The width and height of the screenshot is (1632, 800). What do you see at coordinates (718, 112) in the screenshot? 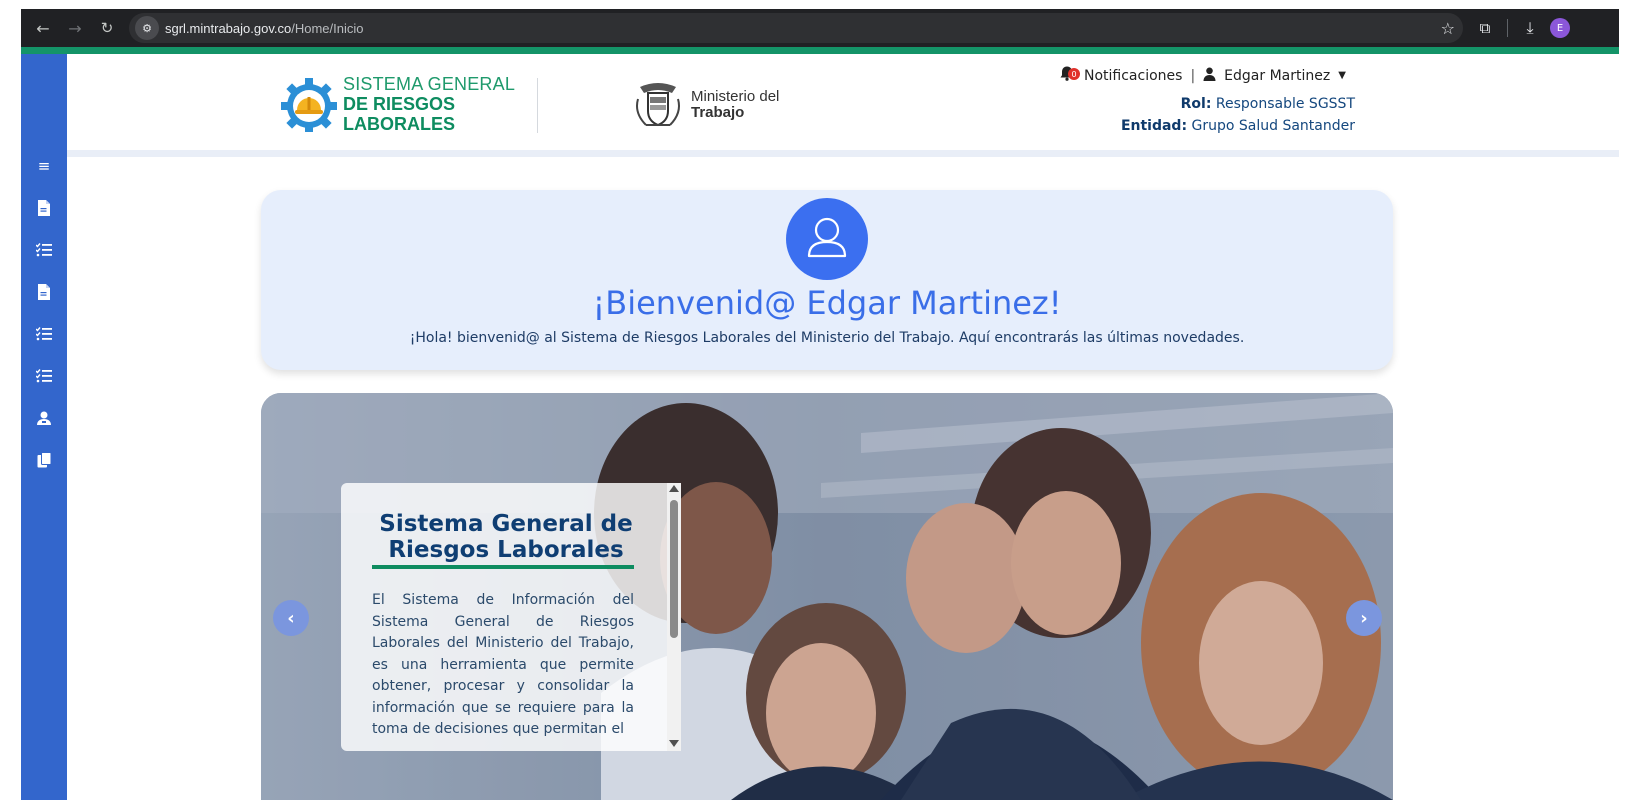
I see `ministry-line-2: Trabajo` at bounding box center [718, 112].